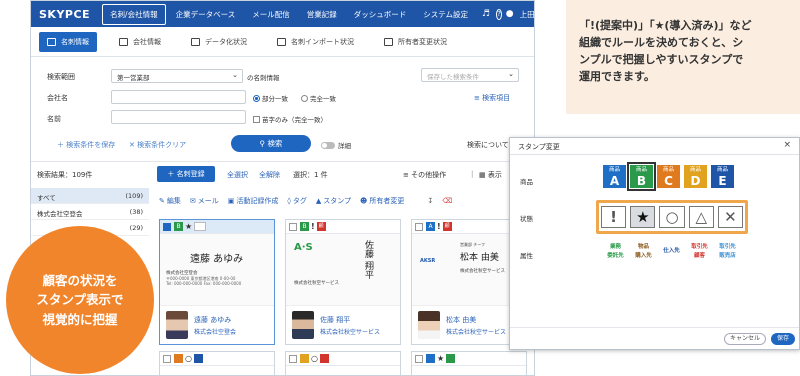 This screenshot has height=376, width=800. Describe the element at coordinates (206, 14) in the screenshot. I see `nav-item-company-db: 企業データベース` at that location.